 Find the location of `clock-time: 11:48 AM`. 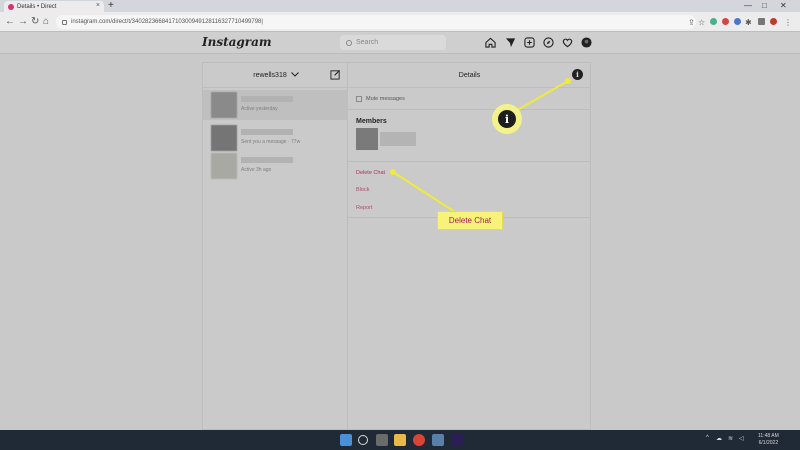

clock-time: 11:48 AM is located at coordinates (768, 436).